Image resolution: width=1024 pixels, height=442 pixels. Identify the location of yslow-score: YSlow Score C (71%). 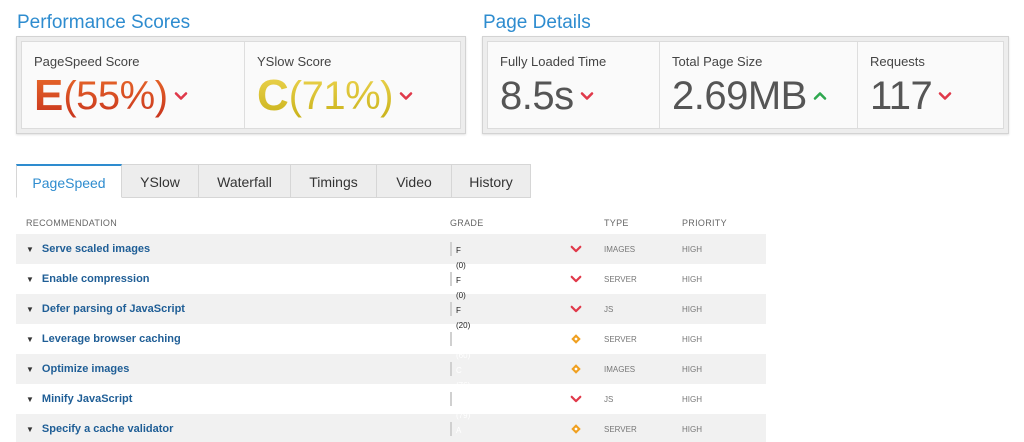
(352, 85).